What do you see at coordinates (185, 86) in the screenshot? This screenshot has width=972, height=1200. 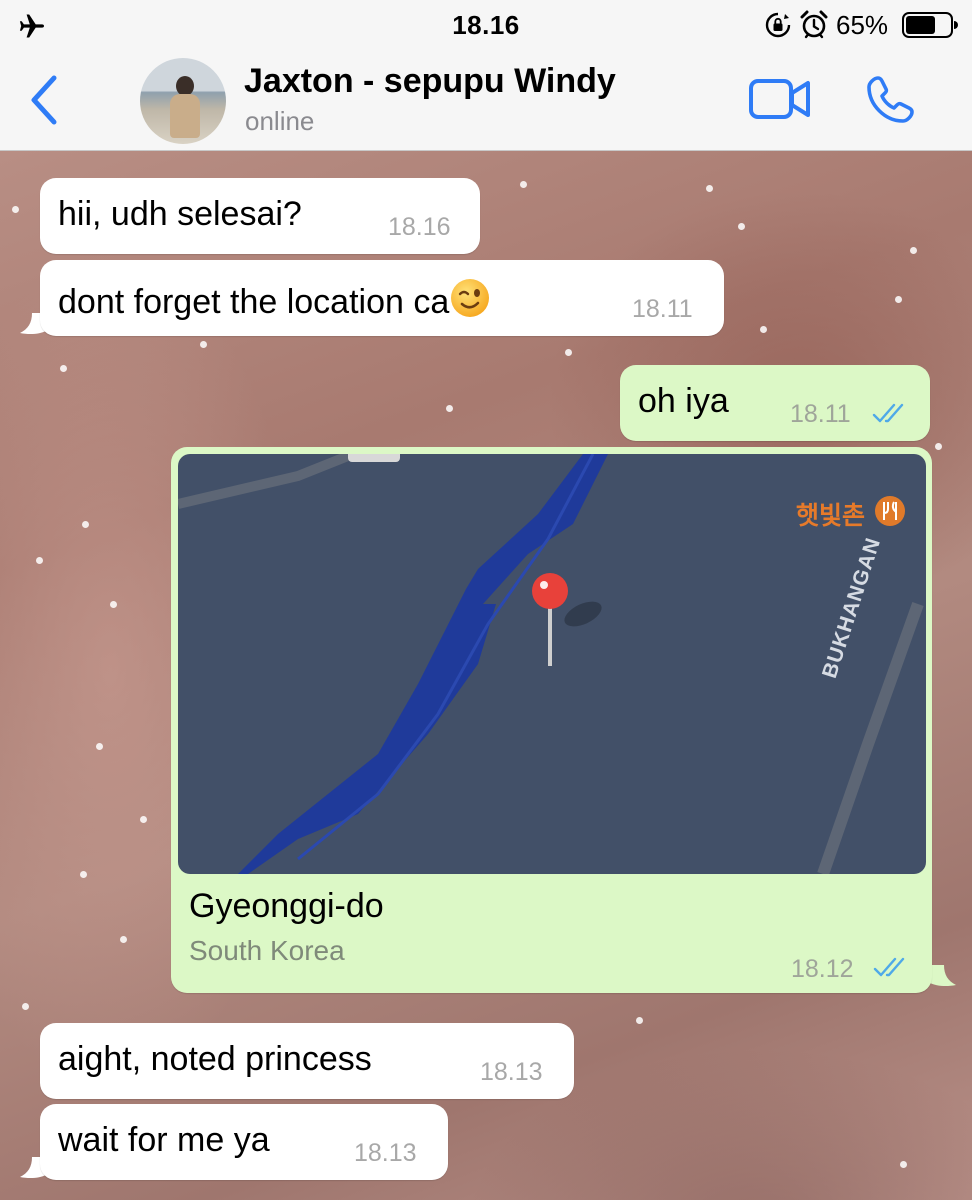 I see `avatar-figure-head` at bounding box center [185, 86].